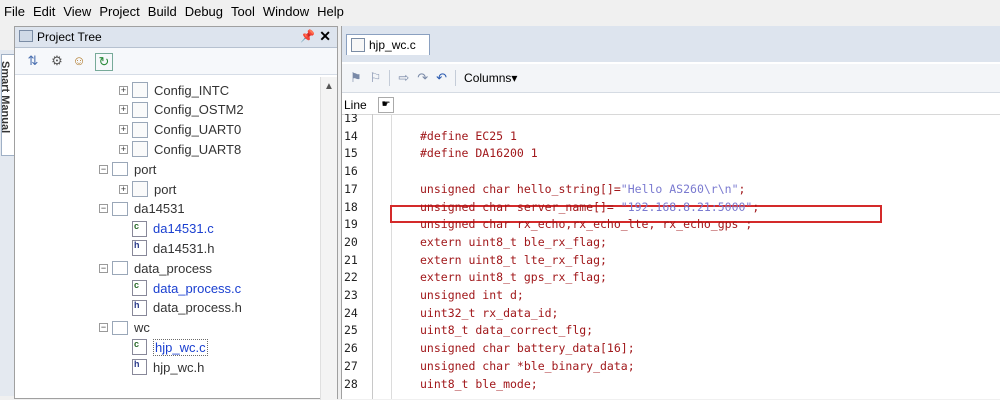 The width and height of the screenshot is (1000, 400). I want to click on code-text: uint8_t ble_mode;, so click(479, 384).